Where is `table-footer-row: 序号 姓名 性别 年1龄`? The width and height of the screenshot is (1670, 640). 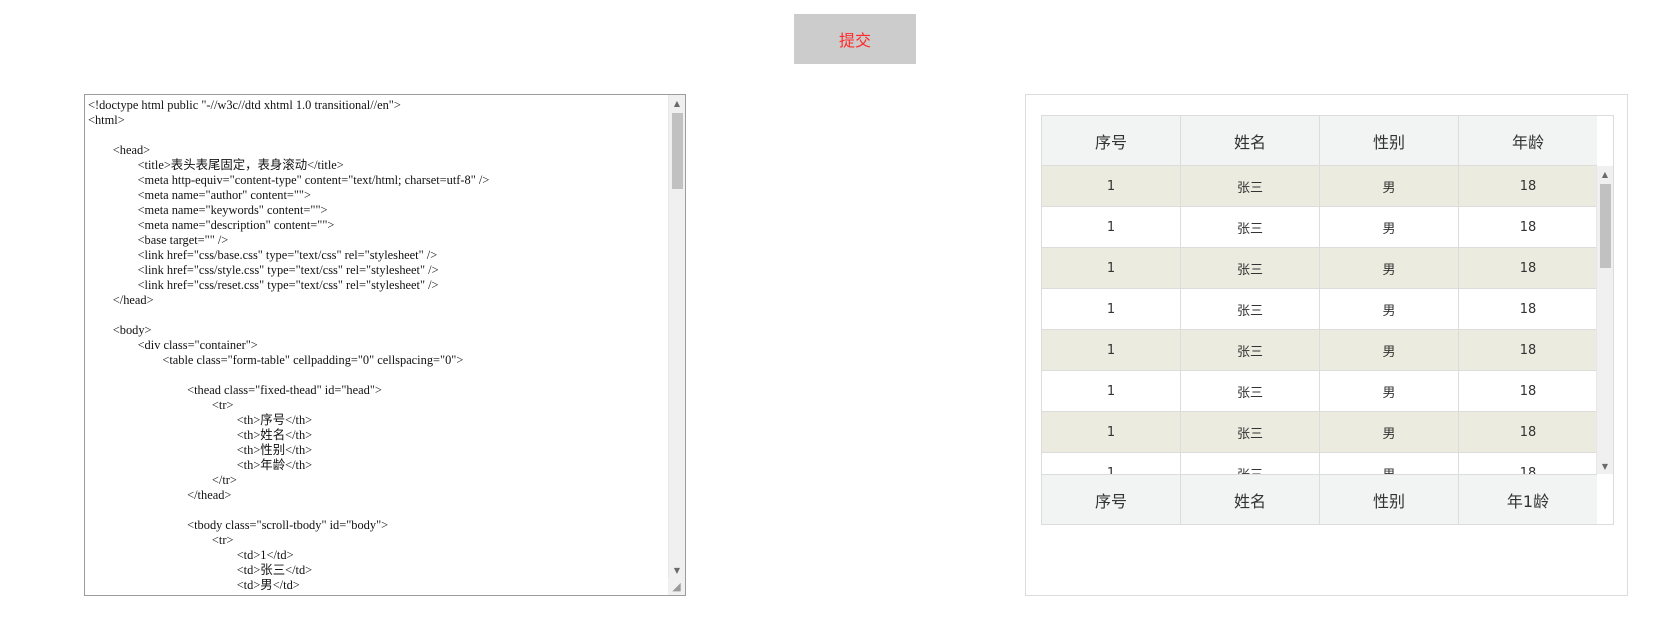 table-footer-row: 序号 姓名 性别 年1龄 is located at coordinates (1319, 499).